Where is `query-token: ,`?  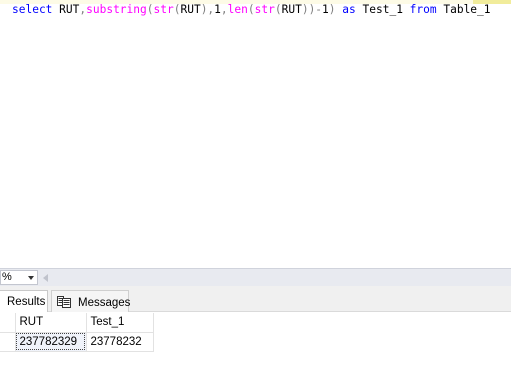 query-token: , is located at coordinates (224, 9).